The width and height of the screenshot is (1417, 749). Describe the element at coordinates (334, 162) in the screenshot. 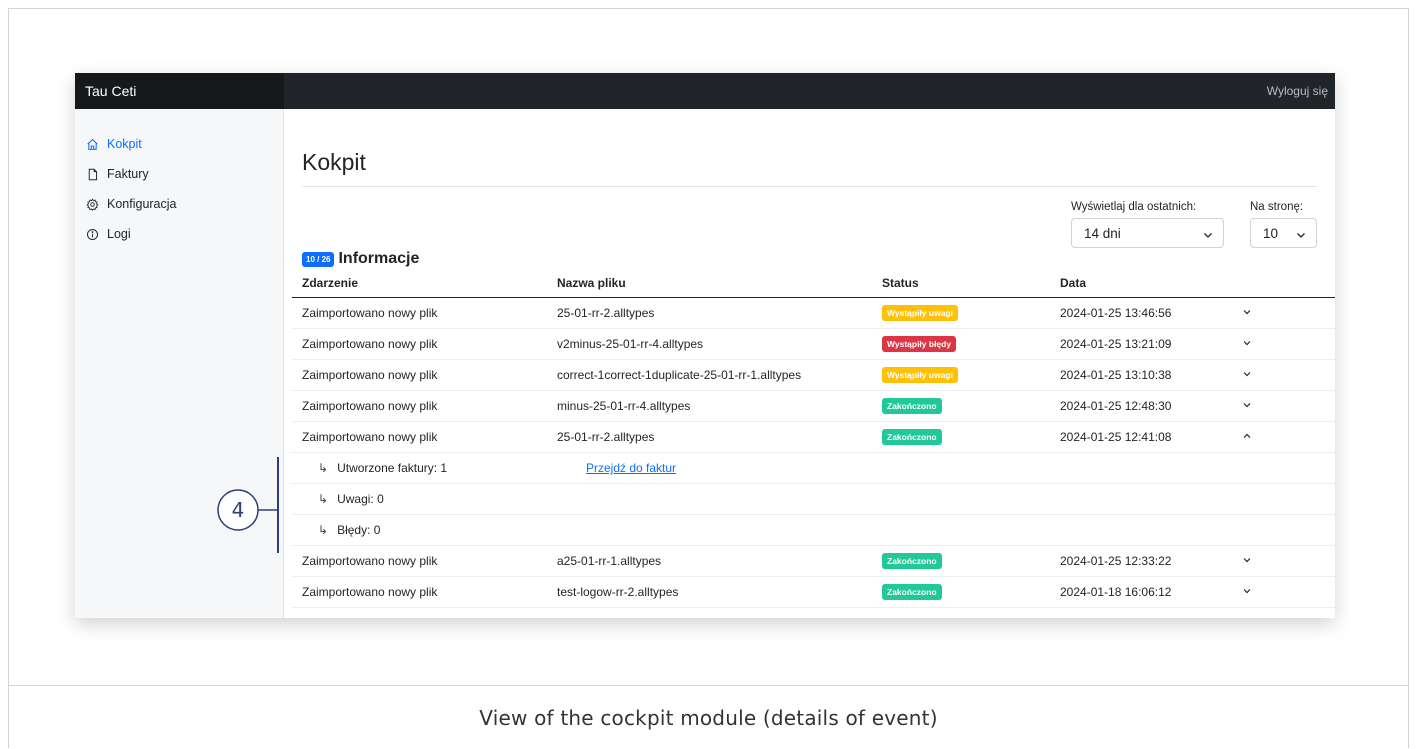

I see `page-title: Kokpit` at that location.